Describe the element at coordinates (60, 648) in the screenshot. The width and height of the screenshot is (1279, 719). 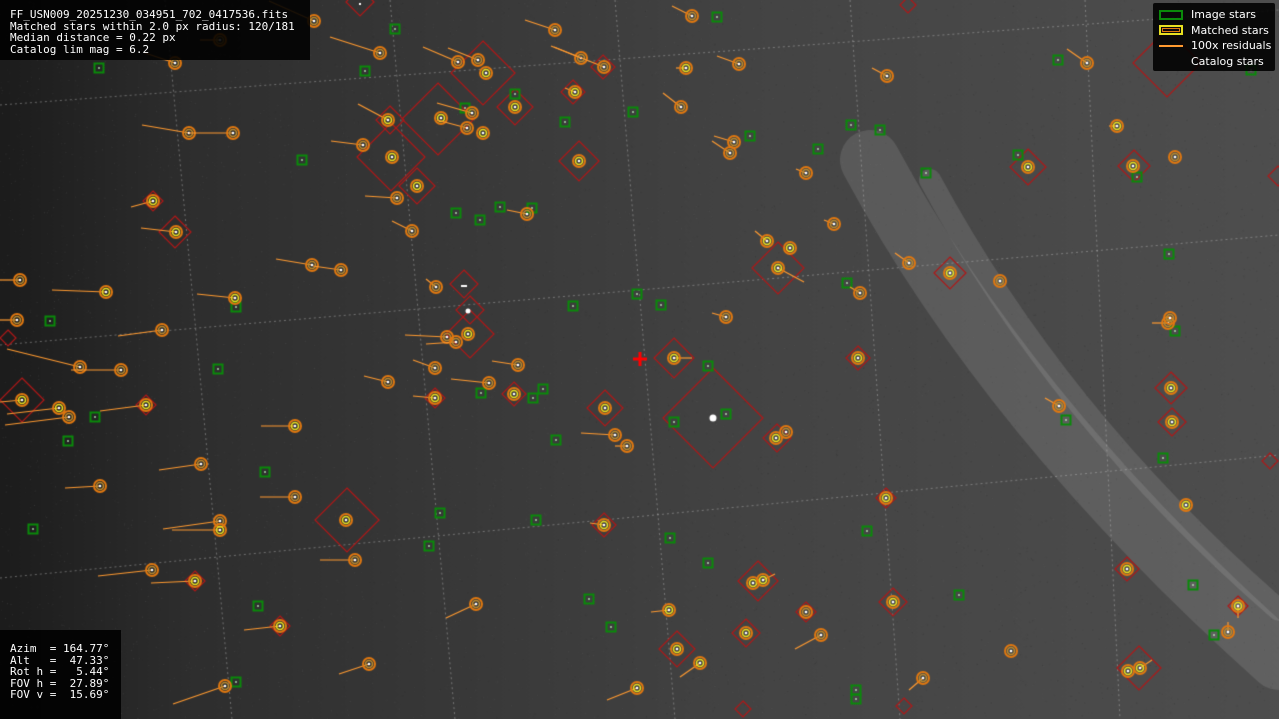
I see `azimuth-readout: Azim = 164.77°` at that location.